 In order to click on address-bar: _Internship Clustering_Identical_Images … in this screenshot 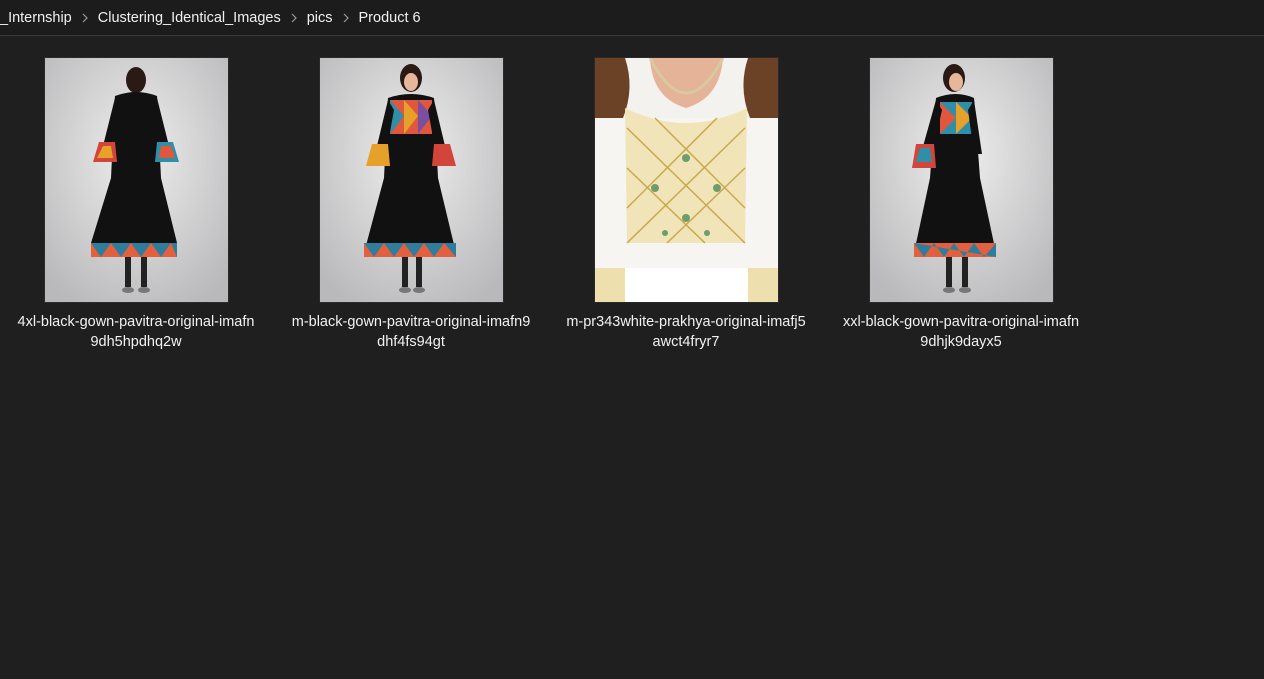, I will do `click(632, 18)`.